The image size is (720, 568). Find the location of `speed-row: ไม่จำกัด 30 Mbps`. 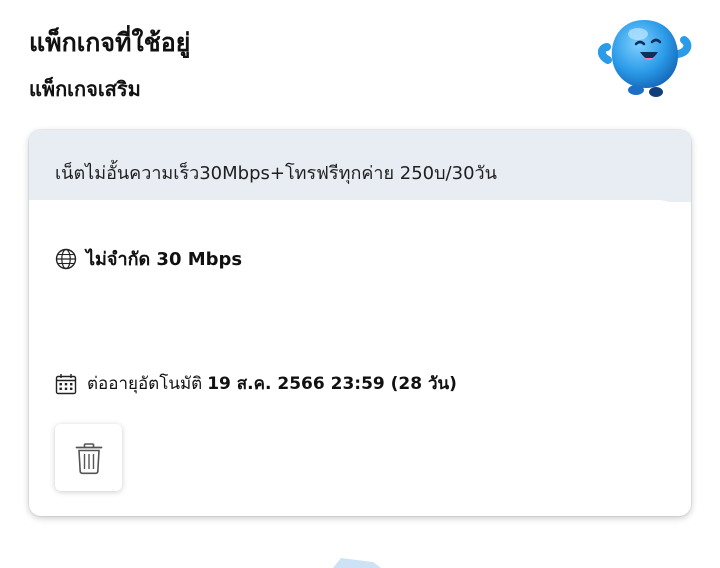

speed-row: ไม่จำกัด 30 Mbps is located at coordinates (148, 258).